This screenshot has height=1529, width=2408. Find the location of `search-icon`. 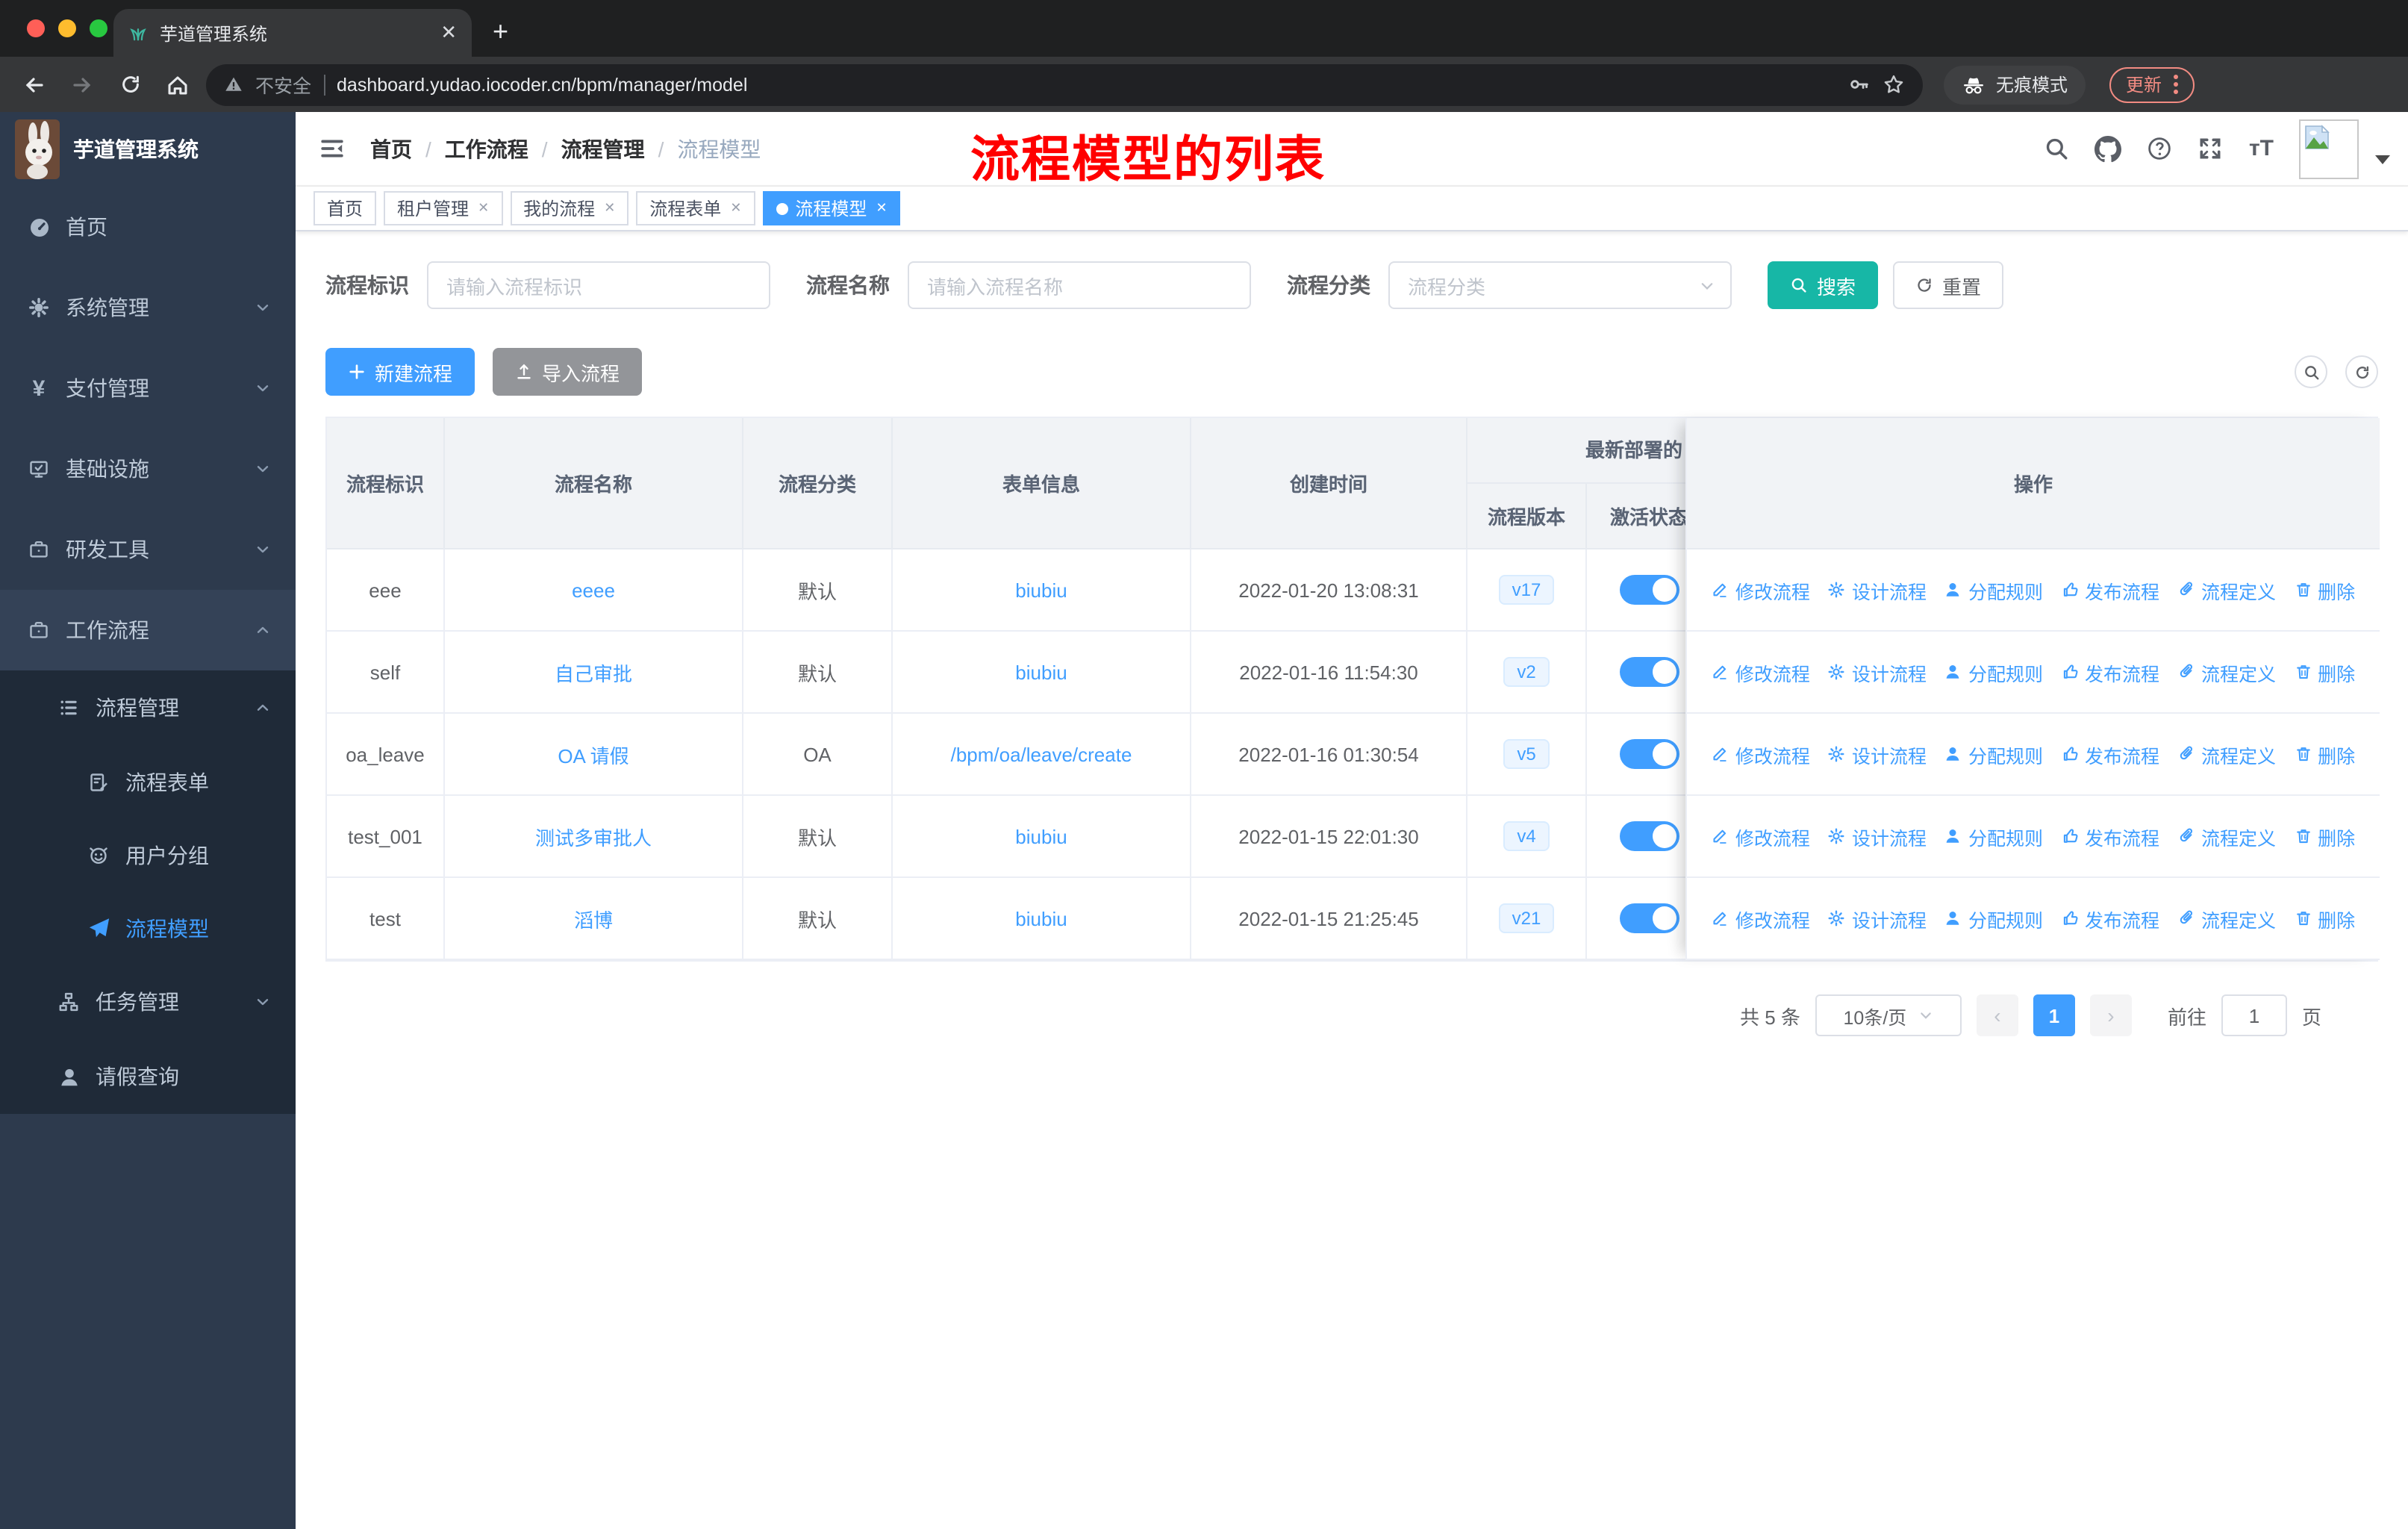

search-icon is located at coordinates (2057, 148).